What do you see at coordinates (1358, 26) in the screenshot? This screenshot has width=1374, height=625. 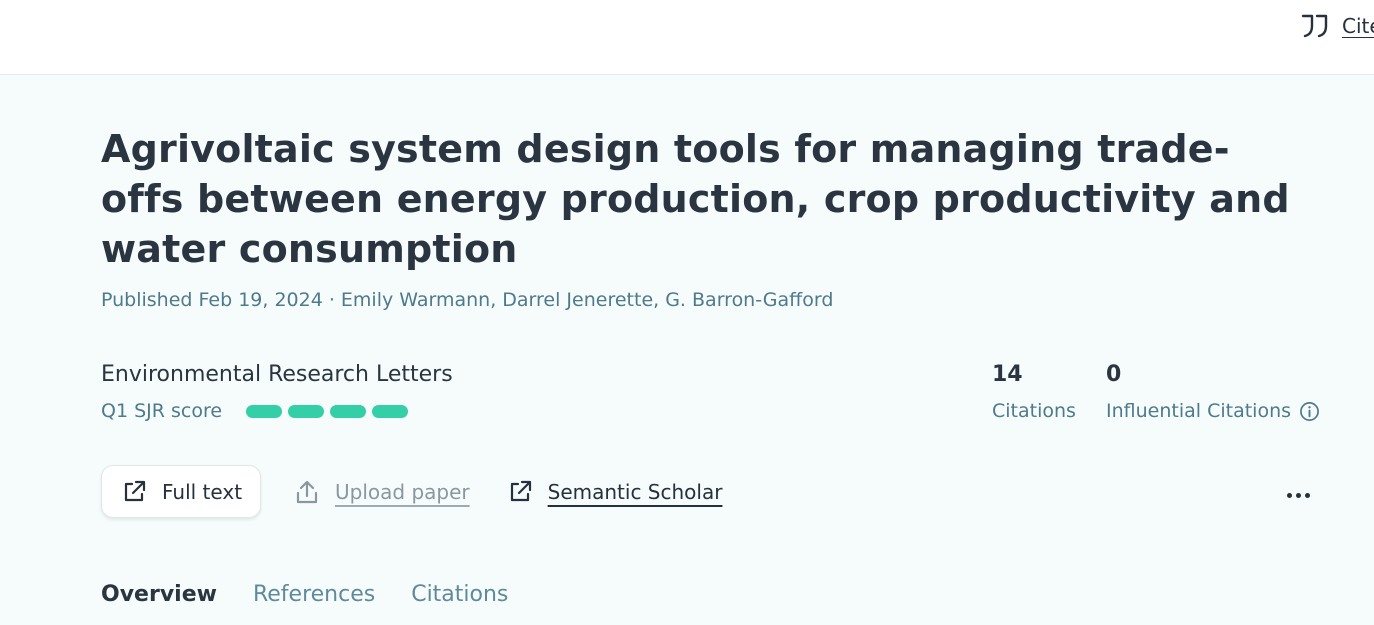 I see `cite-label: Cite` at bounding box center [1358, 26].